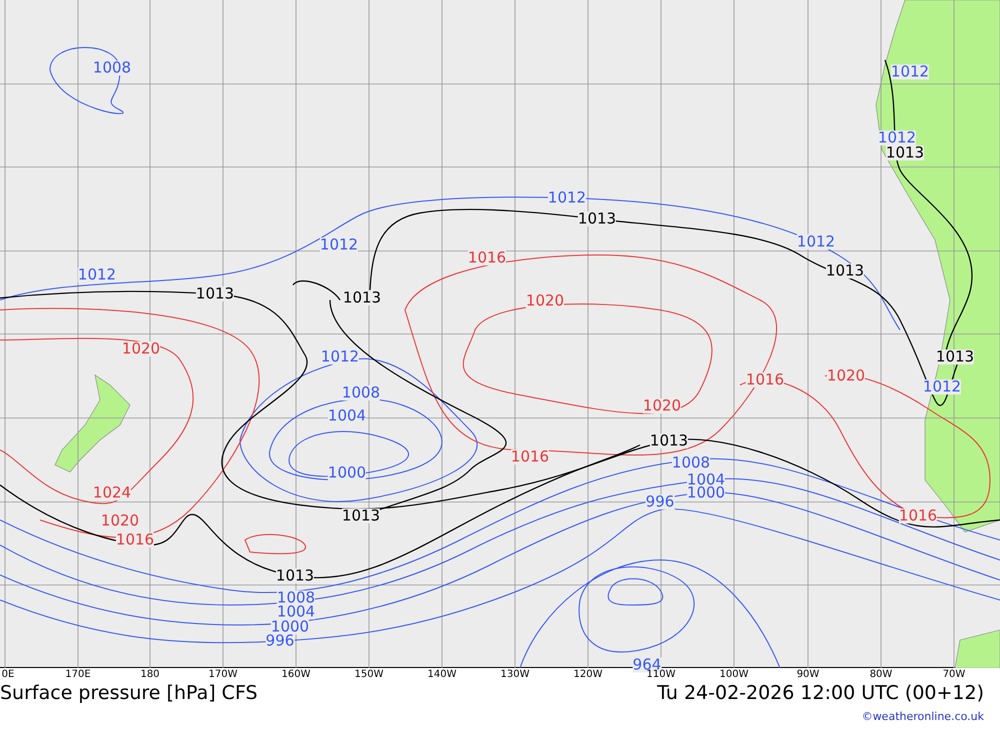  What do you see at coordinates (808, 674) in the screenshot?
I see `longitude-label: 90W` at bounding box center [808, 674].